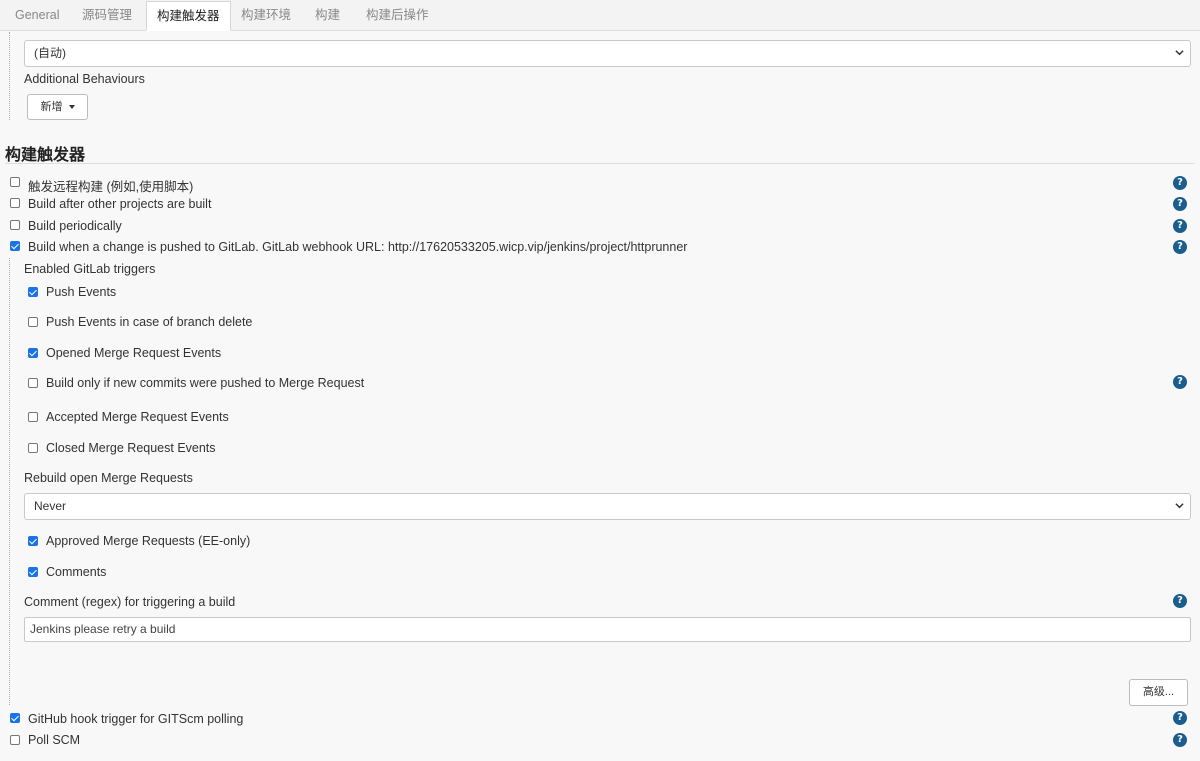 This screenshot has width=1200, height=761. Describe the element at coordinates (108, 478) in the screenshot. I see `rebuild-open-mr-label: Rebuild open Merge Requests` at that location.